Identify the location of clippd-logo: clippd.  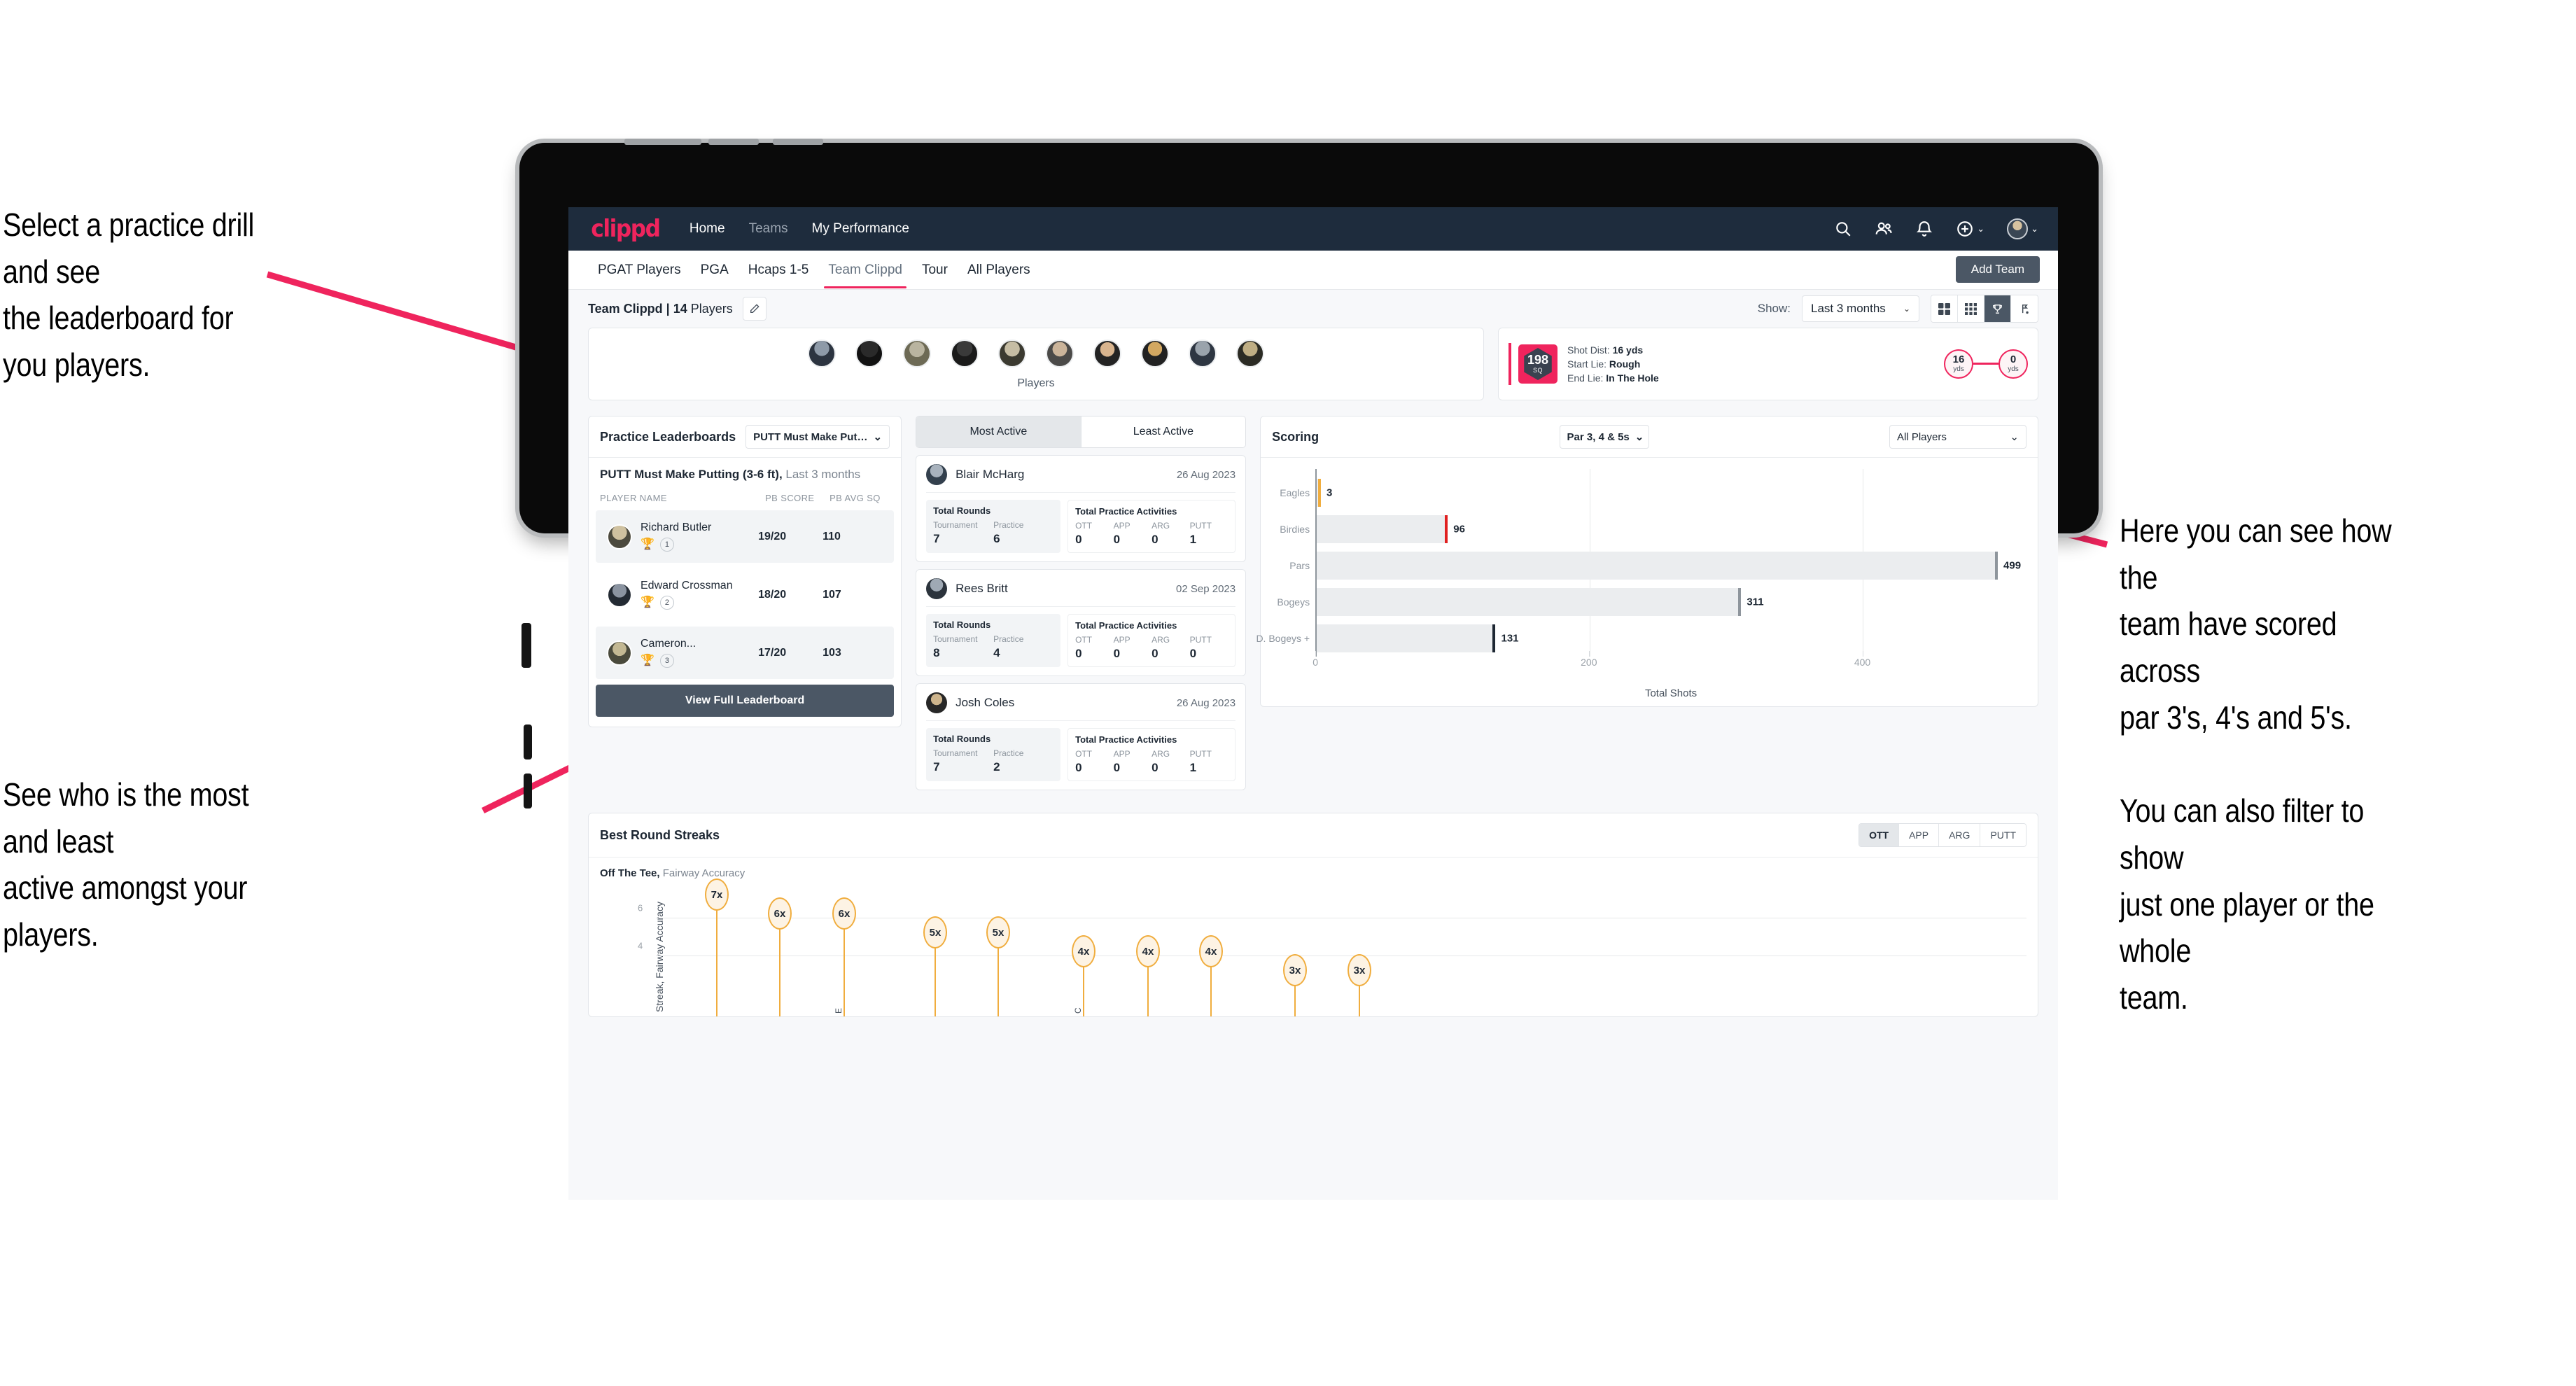
(626, 229).